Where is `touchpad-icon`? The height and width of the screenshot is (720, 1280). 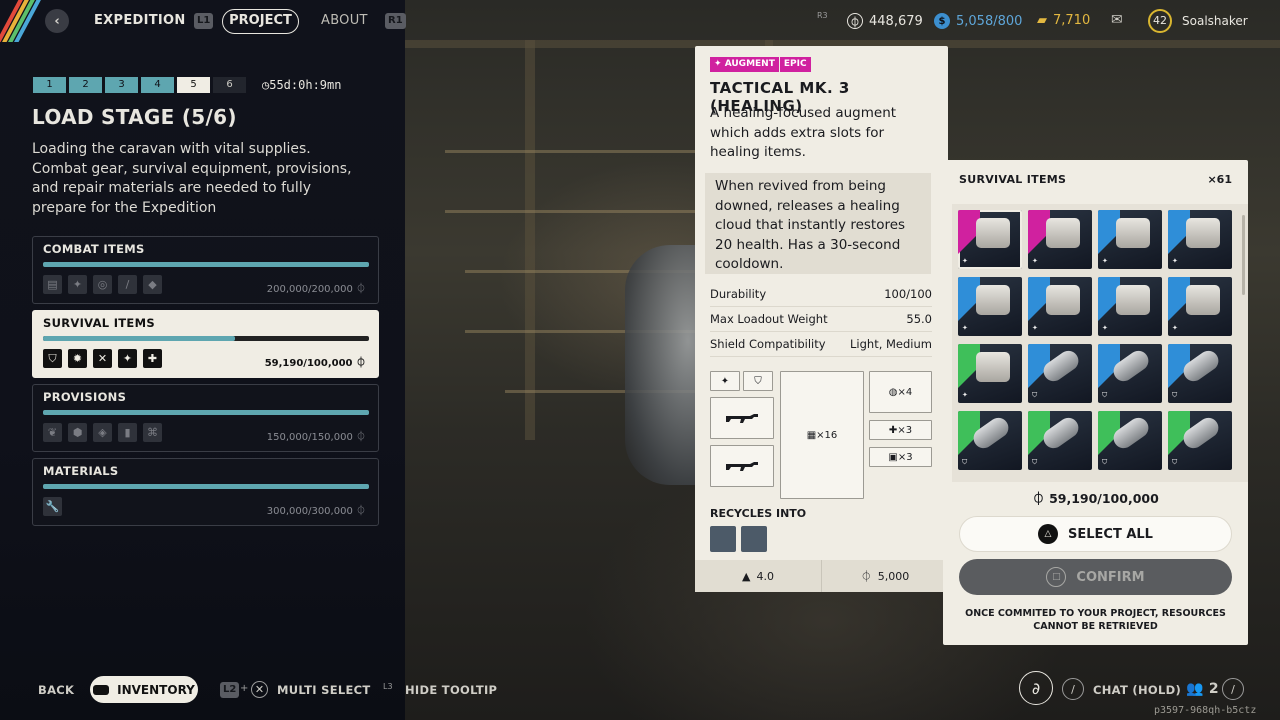 touchpad-icon is located at coordinates (101, 689).